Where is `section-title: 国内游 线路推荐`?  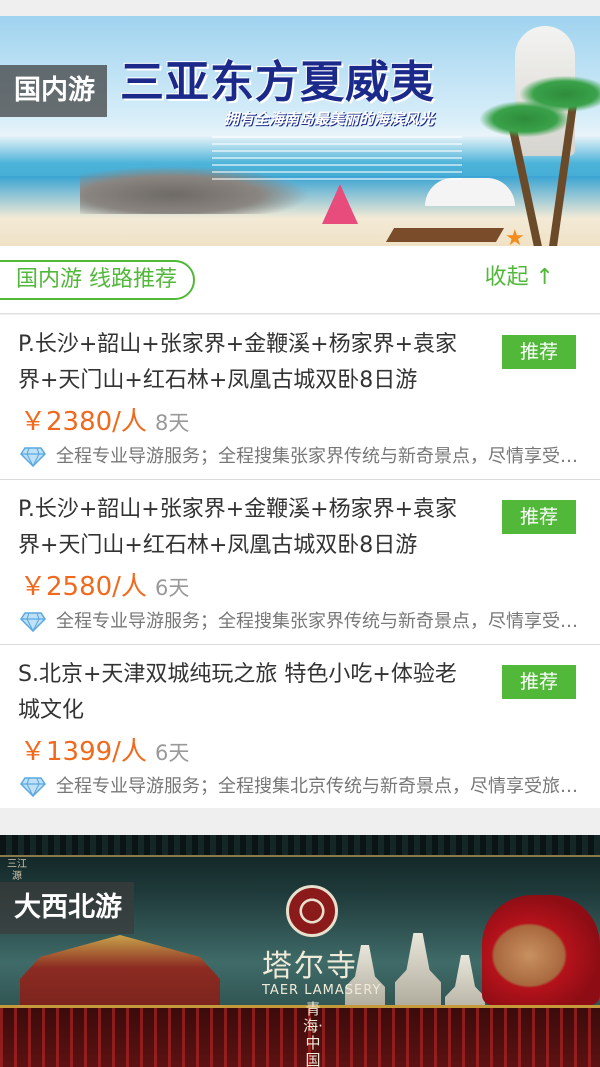 section-title: 国内游 线路推荐 is located at coordinates (97, 280).